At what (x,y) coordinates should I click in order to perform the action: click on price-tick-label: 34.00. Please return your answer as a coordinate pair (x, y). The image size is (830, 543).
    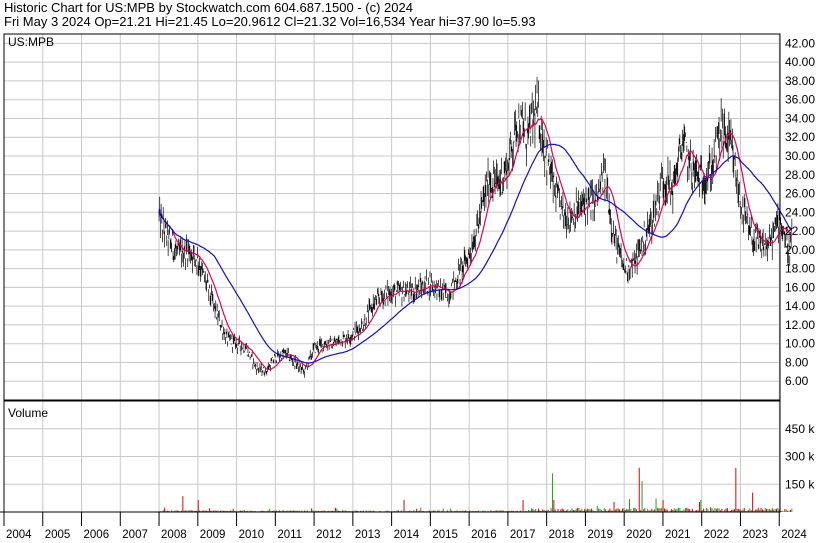
    Looking at the image, I should click on (800, 118).